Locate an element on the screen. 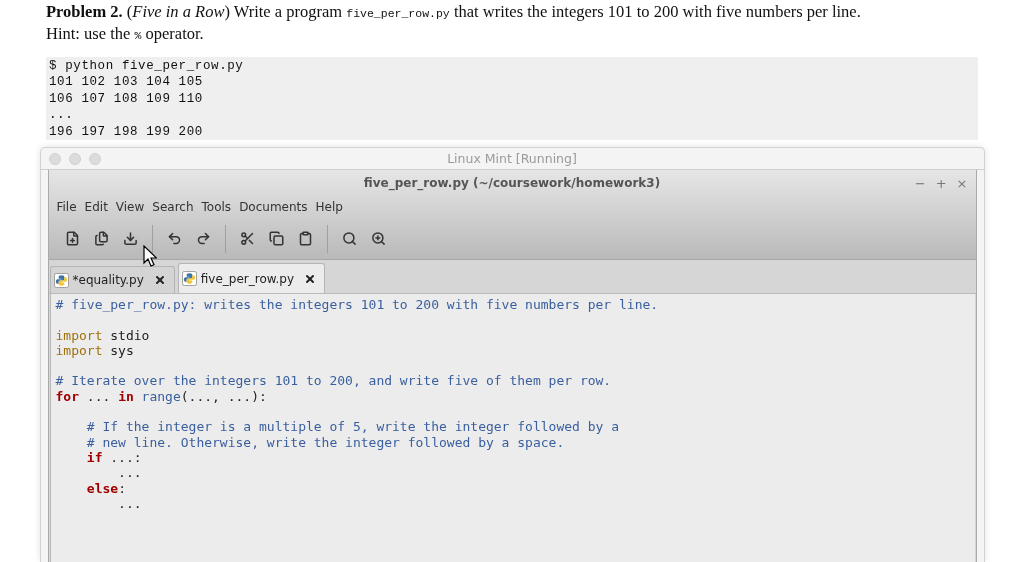 The image size is (1024, 562). copy-icon is located at coordinates (276, 238).